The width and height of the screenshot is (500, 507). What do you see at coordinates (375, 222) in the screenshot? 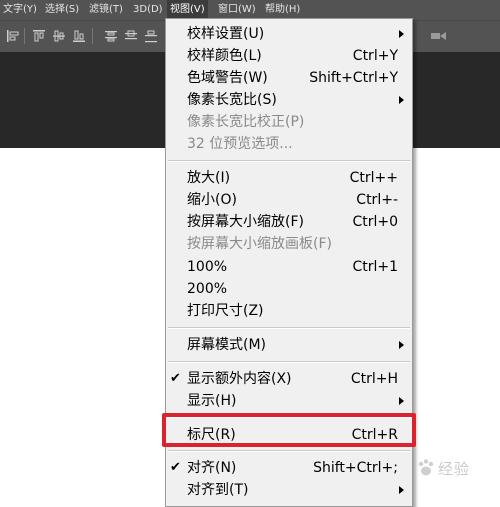
I see `menu-item-shortcut: Ctrl+0` at bounding box center [375, 222].